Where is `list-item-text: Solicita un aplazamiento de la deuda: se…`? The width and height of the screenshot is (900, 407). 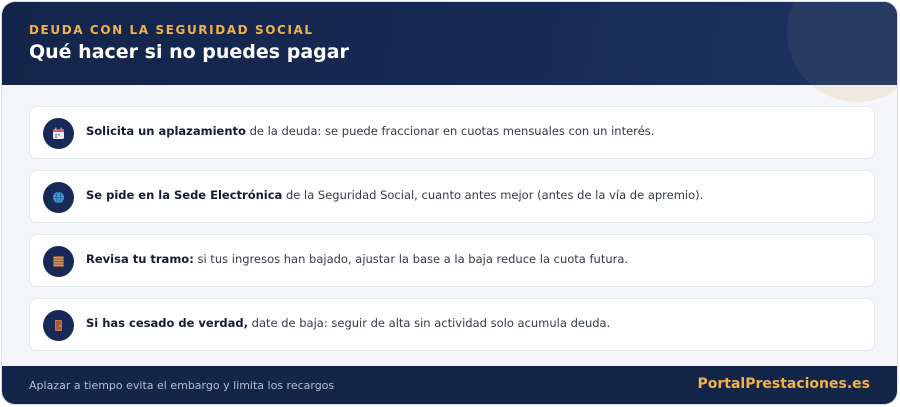 list-item-text: Solicita un aplazamiento de la deuda: se… is located at coordinates (370, 131).